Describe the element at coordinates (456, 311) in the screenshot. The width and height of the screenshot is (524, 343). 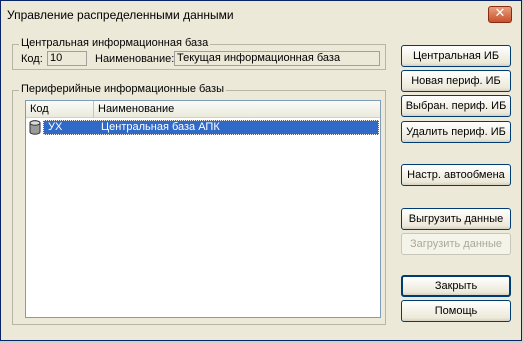
I see `help-button: Помощь` at that location.